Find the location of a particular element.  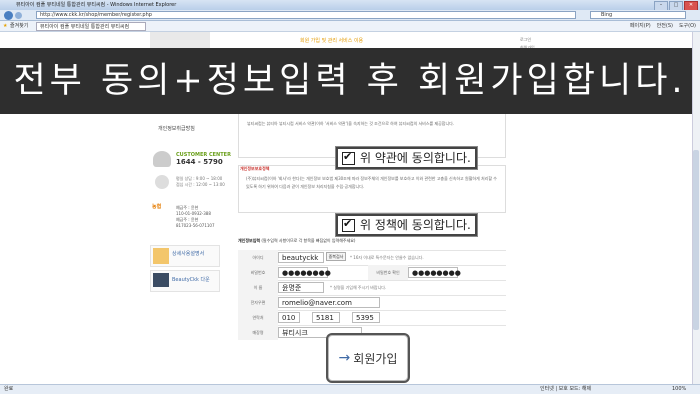

password-label: 비밀번호 is located at coordinates (258, 272).